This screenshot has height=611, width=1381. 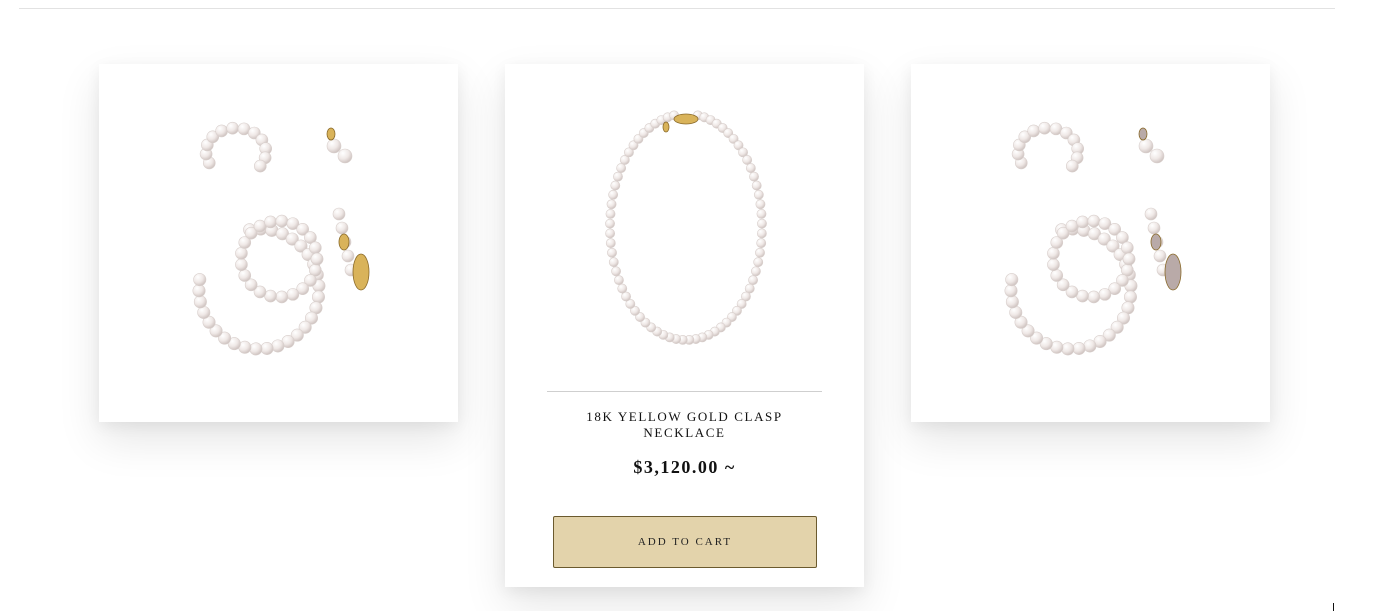 What do you see at coordinates (684, 425) in the screenshot?
I see `product-title: 18K YELLOW GOLD CLASP NECKLACE` at bounding box center [684, 425].